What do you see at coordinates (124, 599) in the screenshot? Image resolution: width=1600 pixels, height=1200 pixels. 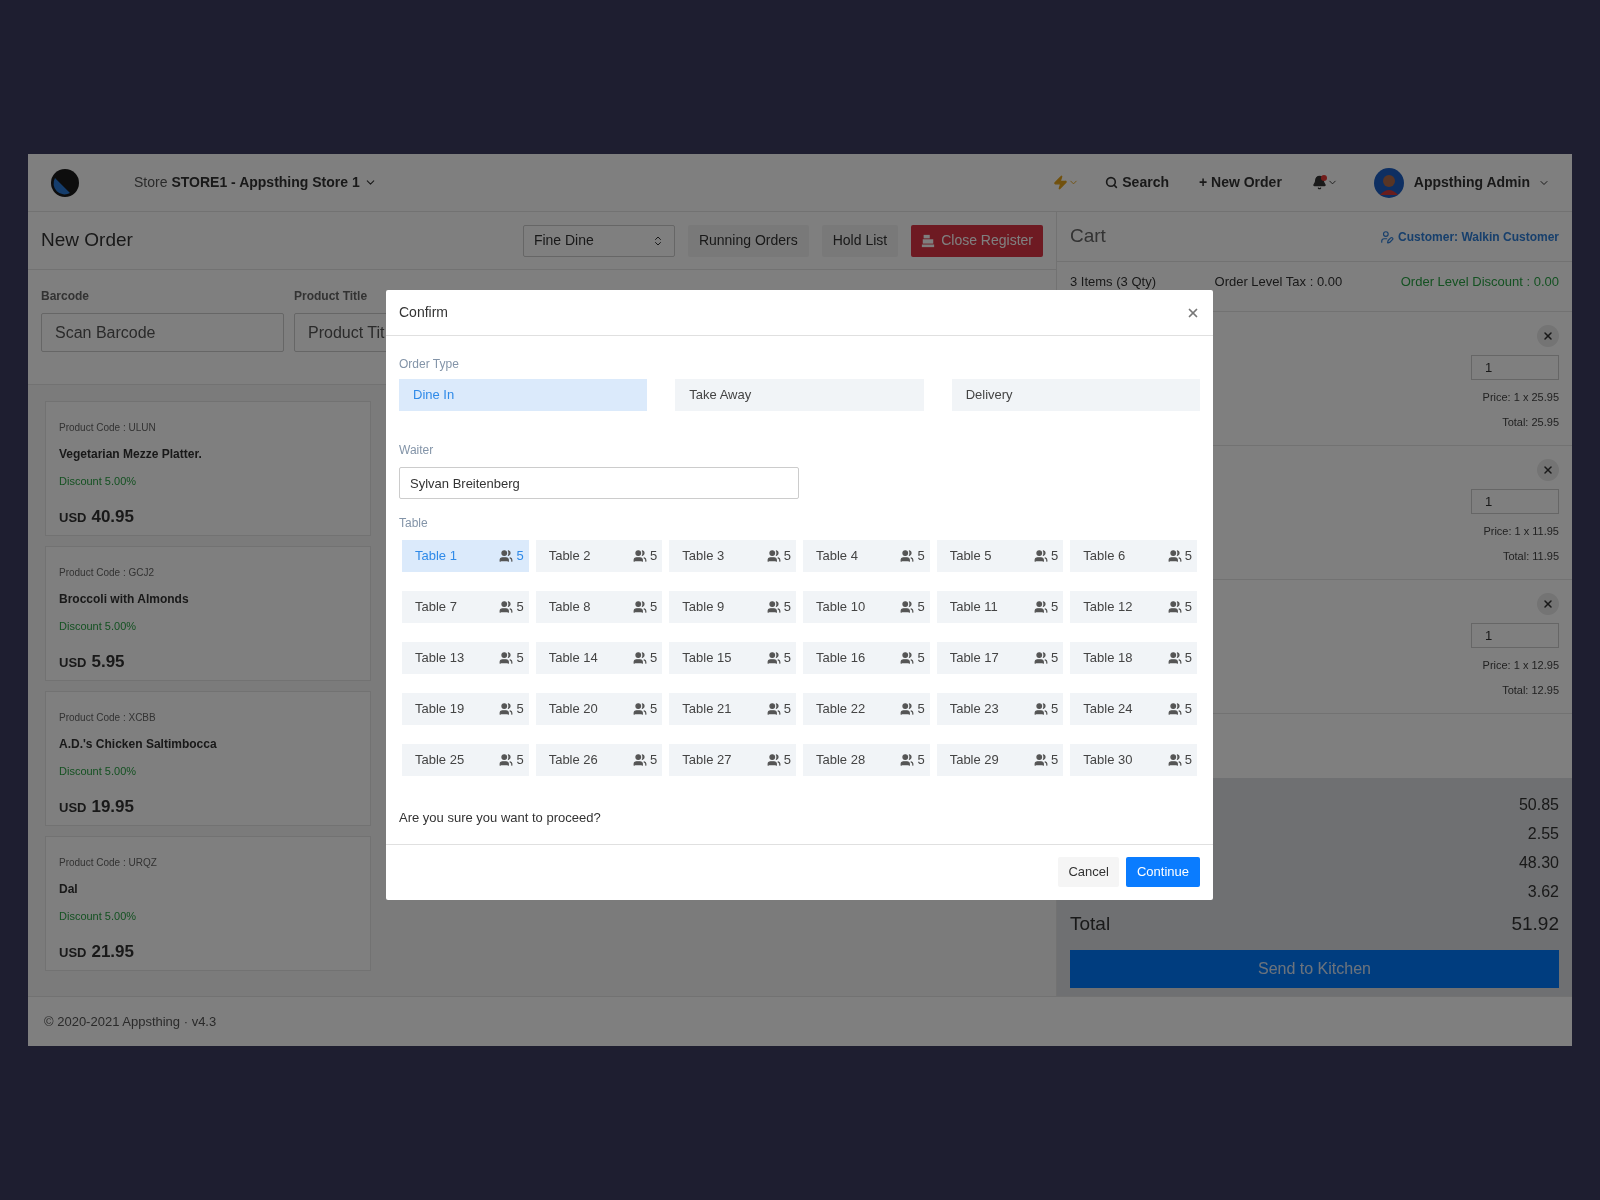 I see `product-name: Broccoli with Almonds` at bounding box center [124, 599].